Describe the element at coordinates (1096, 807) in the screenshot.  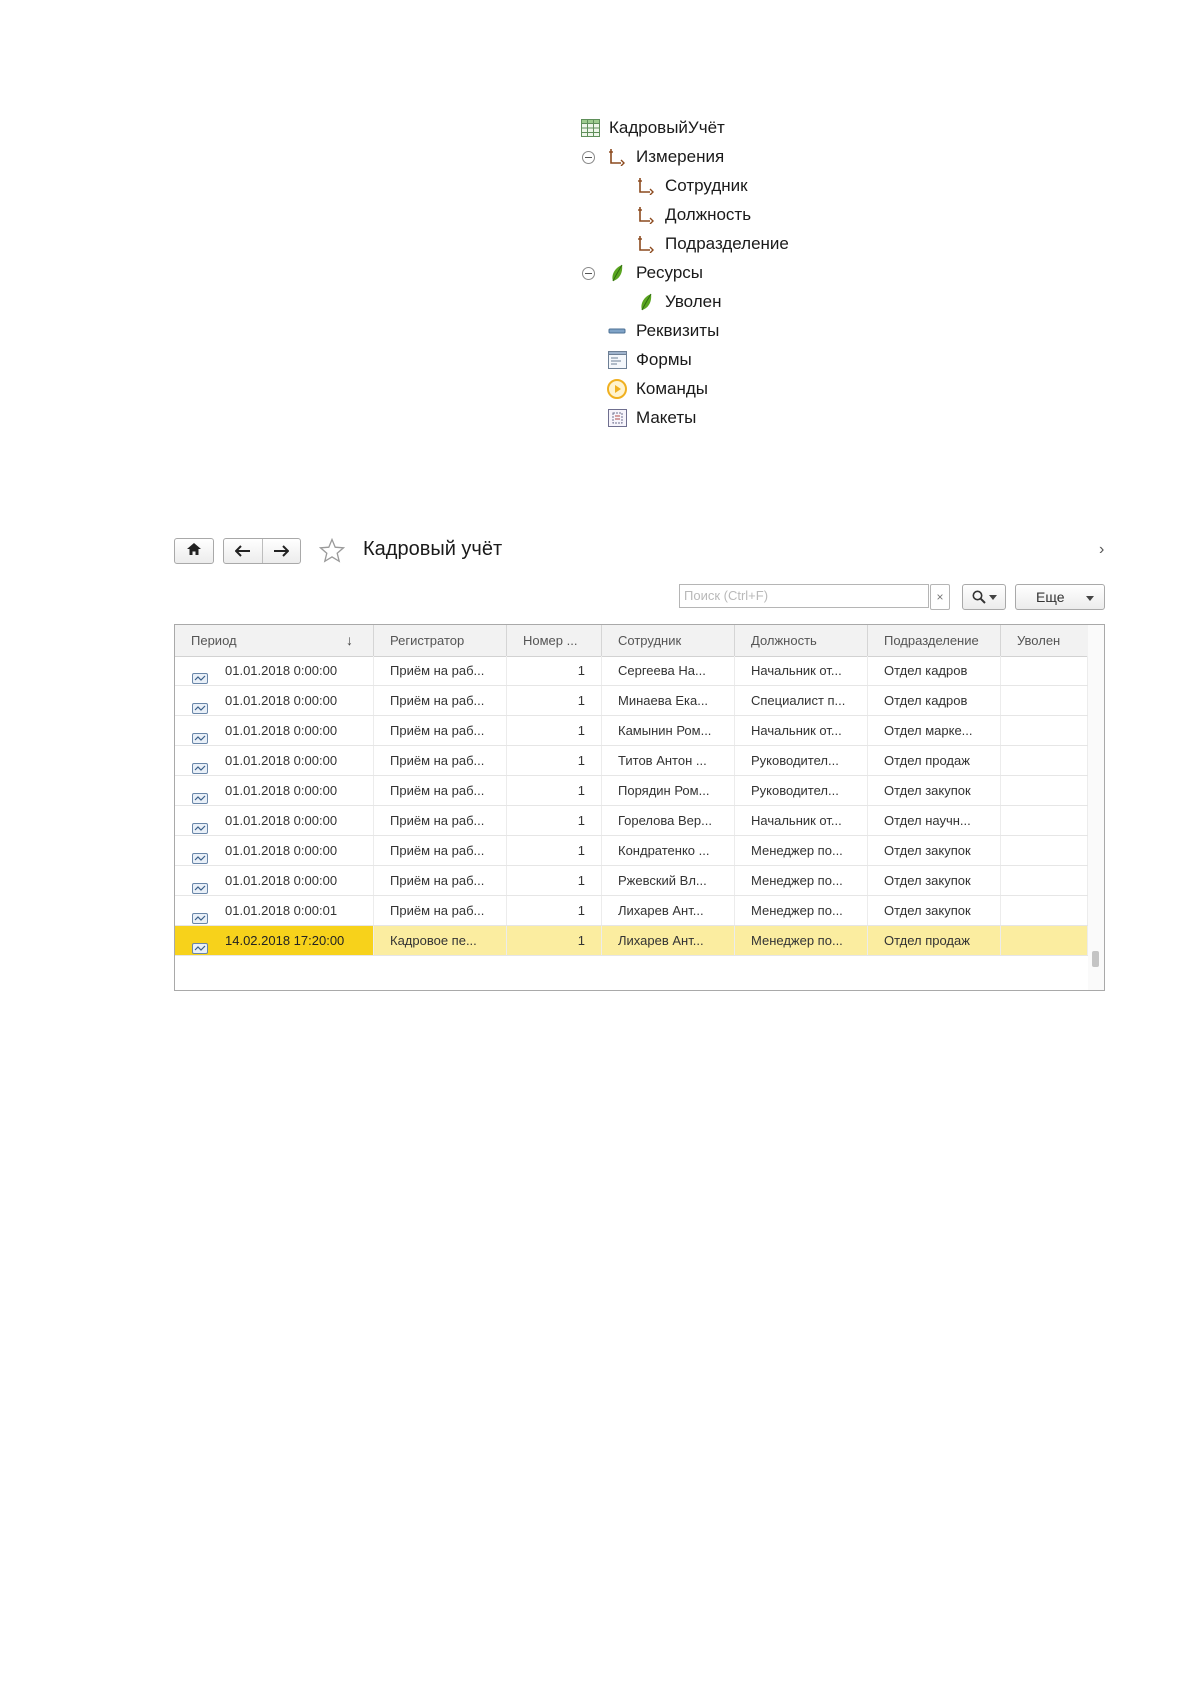
I see `vertical-scrollbar` at that location.